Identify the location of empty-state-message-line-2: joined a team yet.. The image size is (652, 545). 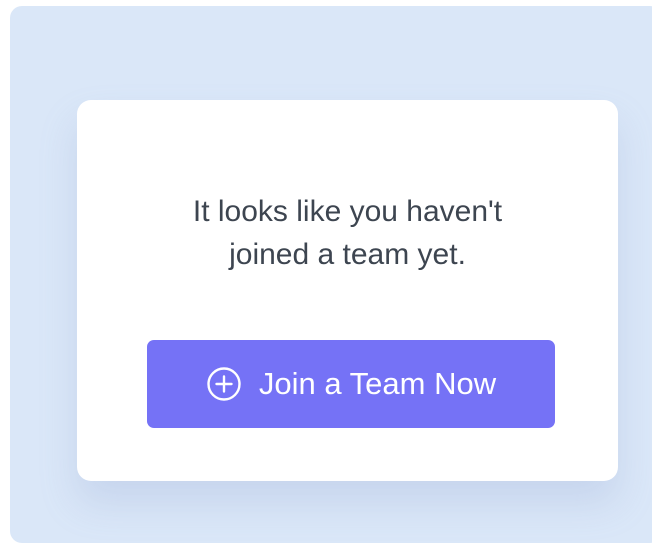
(347, 254).